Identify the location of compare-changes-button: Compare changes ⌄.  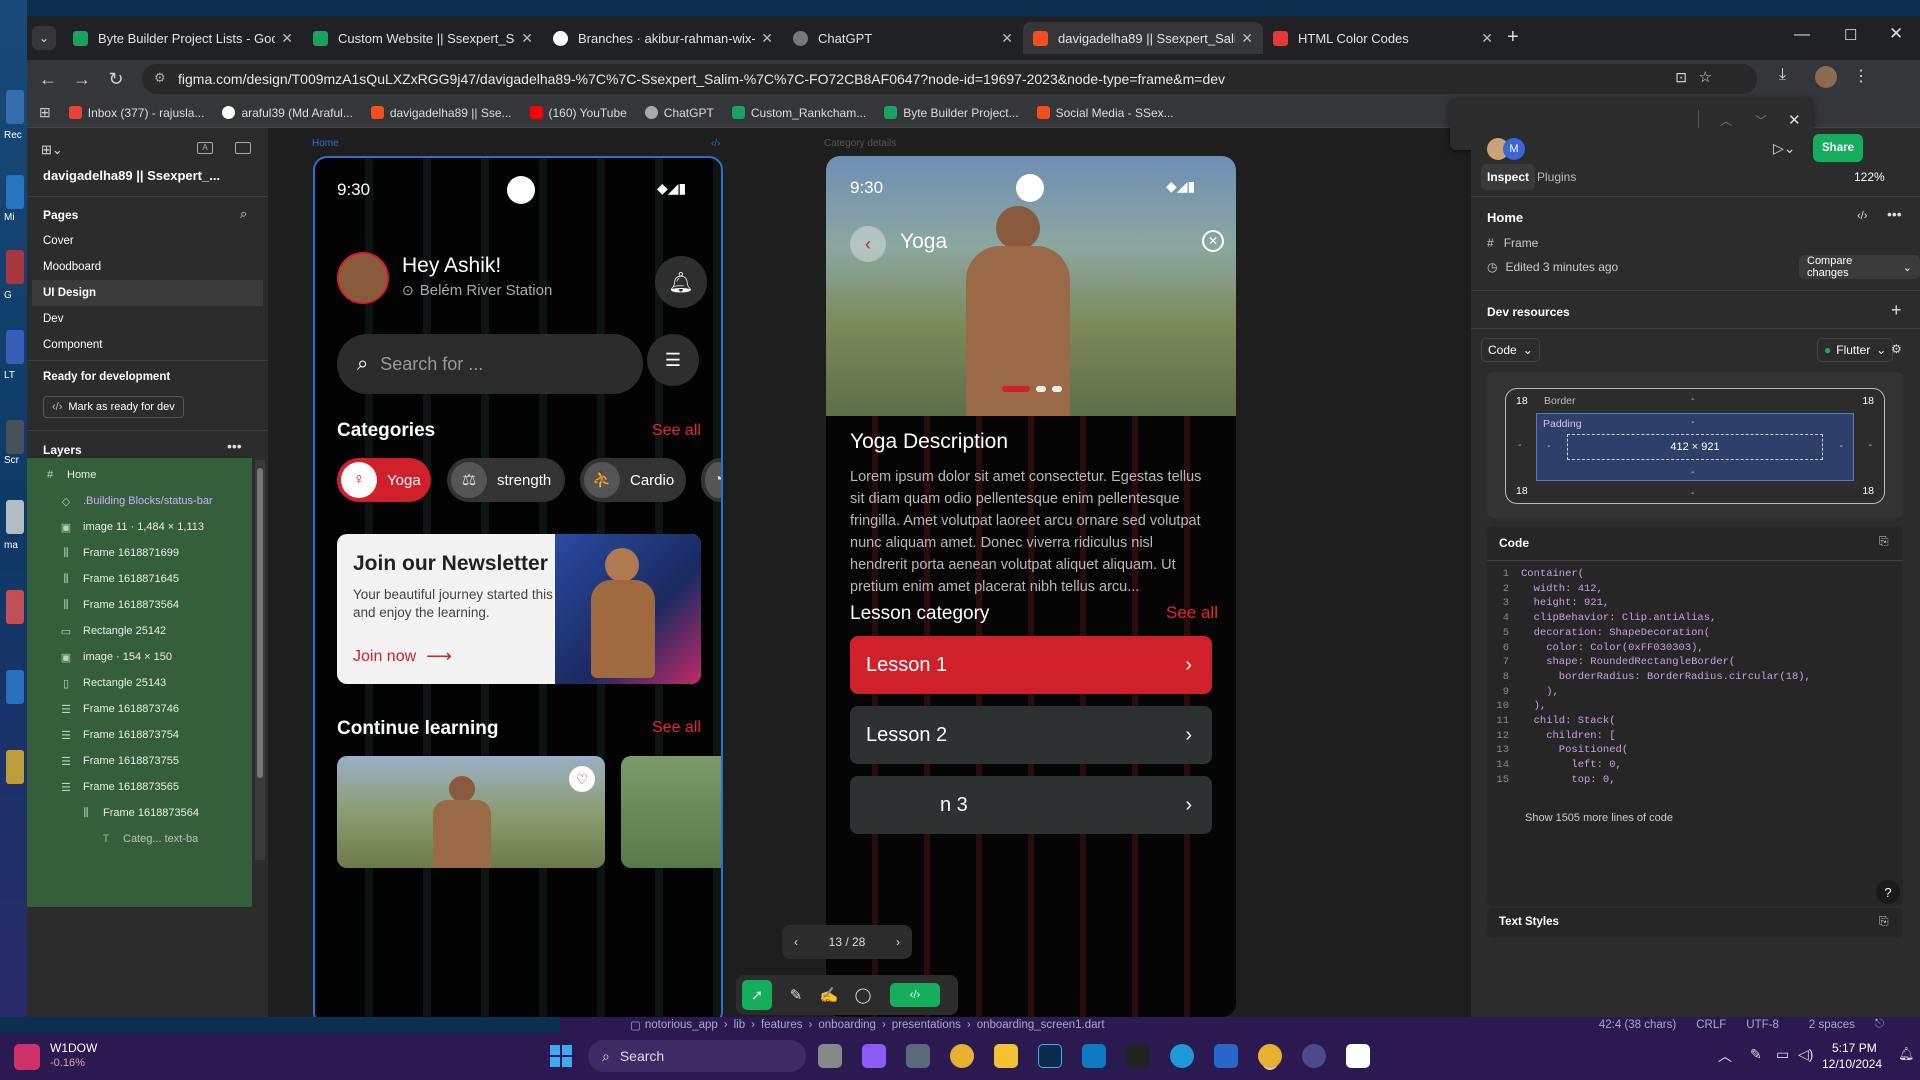
(1859, 267).